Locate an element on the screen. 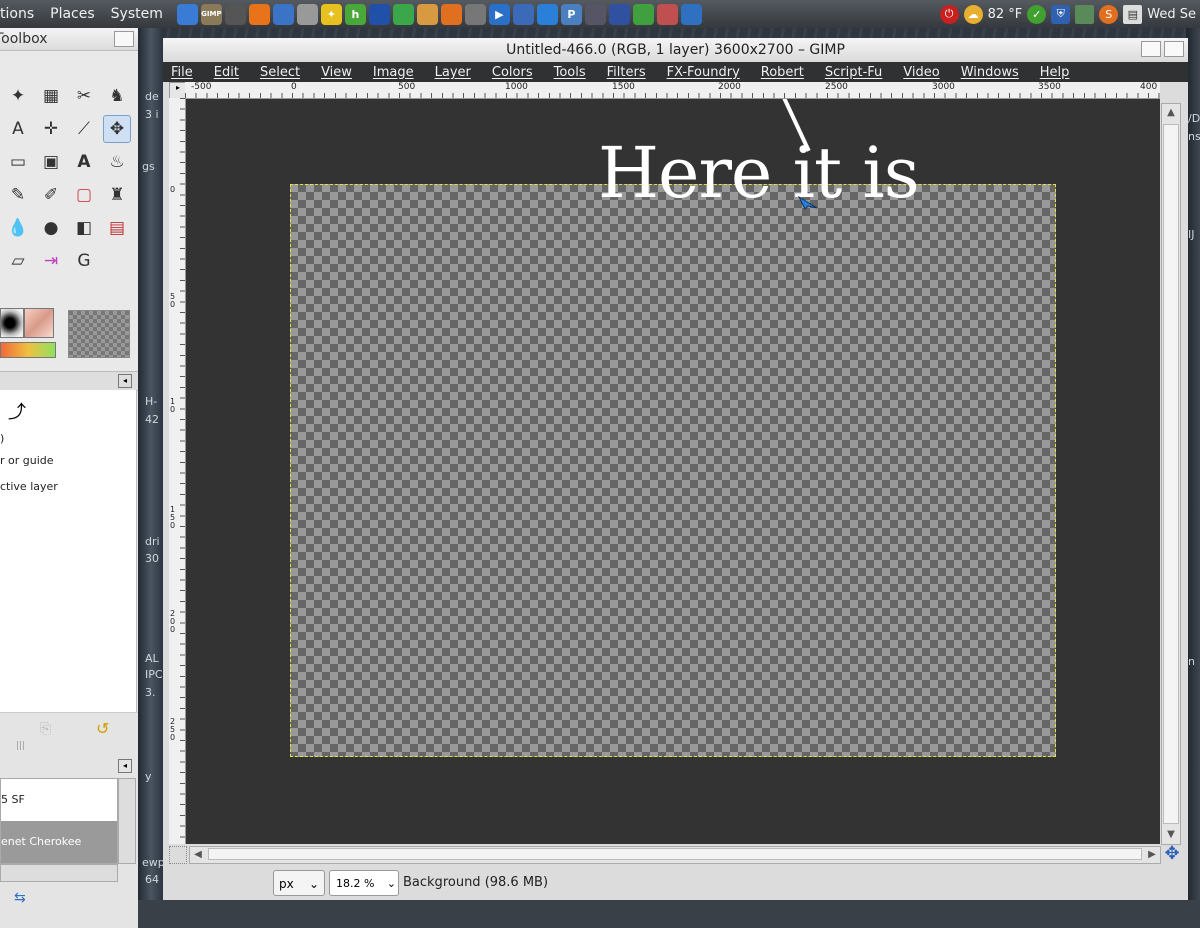 The height and width of the screenshot is (928, 1200). restore-options-icon: ↺ is located at coordinates (102, 728).